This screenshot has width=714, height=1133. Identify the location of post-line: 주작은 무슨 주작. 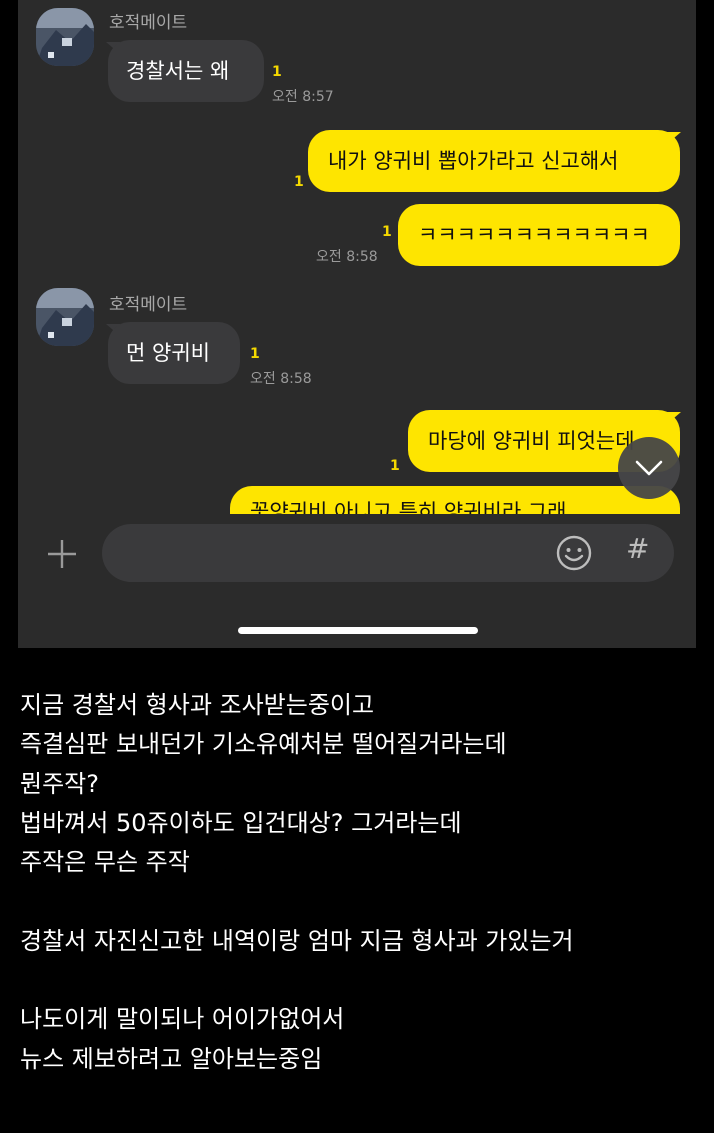
(105, 862).